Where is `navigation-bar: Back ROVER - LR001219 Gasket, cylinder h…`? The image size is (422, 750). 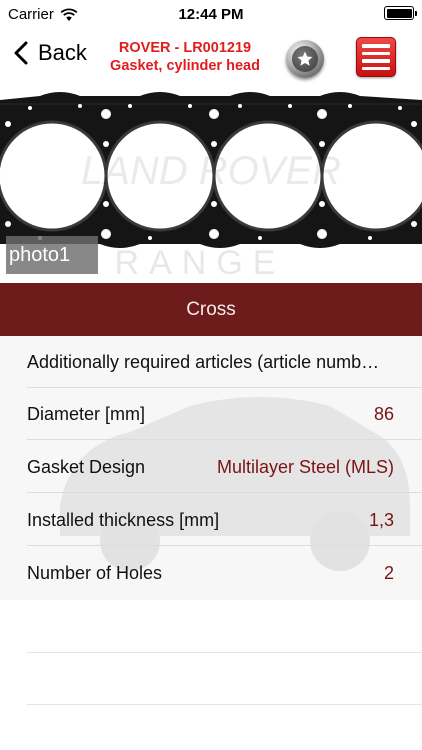 navigation-bar: Back ROVER - LR001219 Gasket, cylinder h… is located at coordinates (211, 58).